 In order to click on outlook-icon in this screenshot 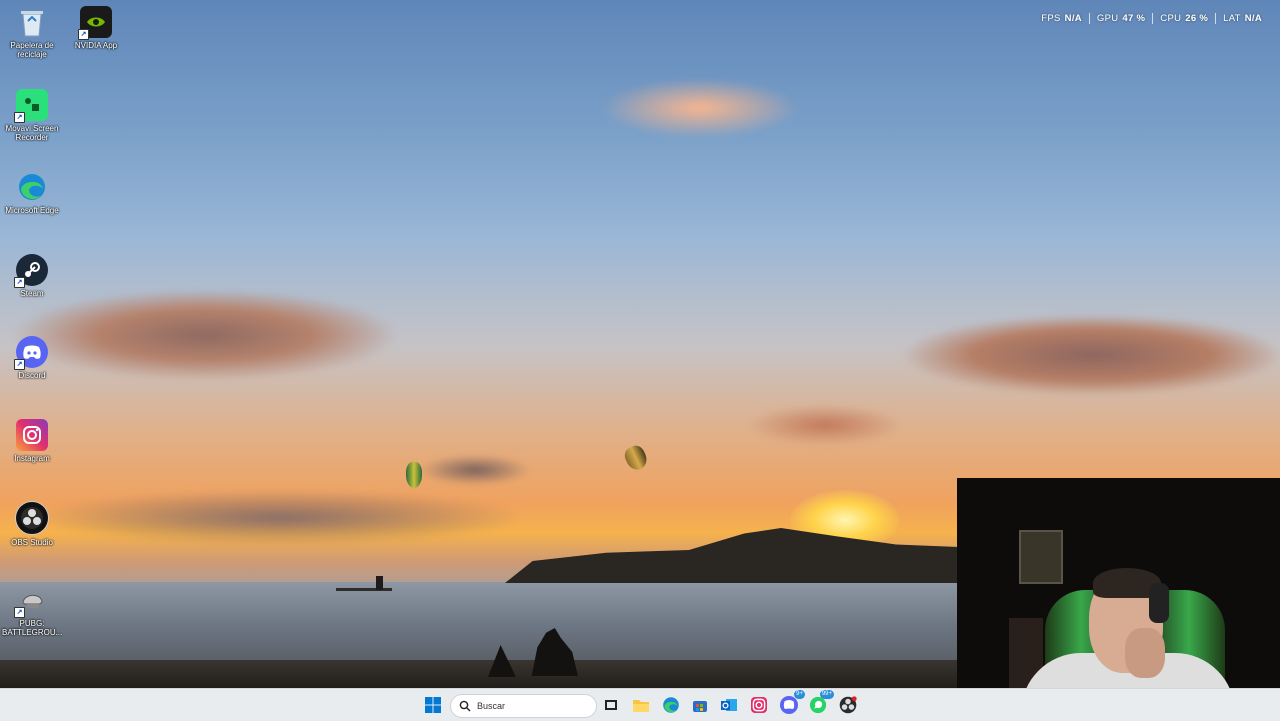, I will do `click(729, 705)`.